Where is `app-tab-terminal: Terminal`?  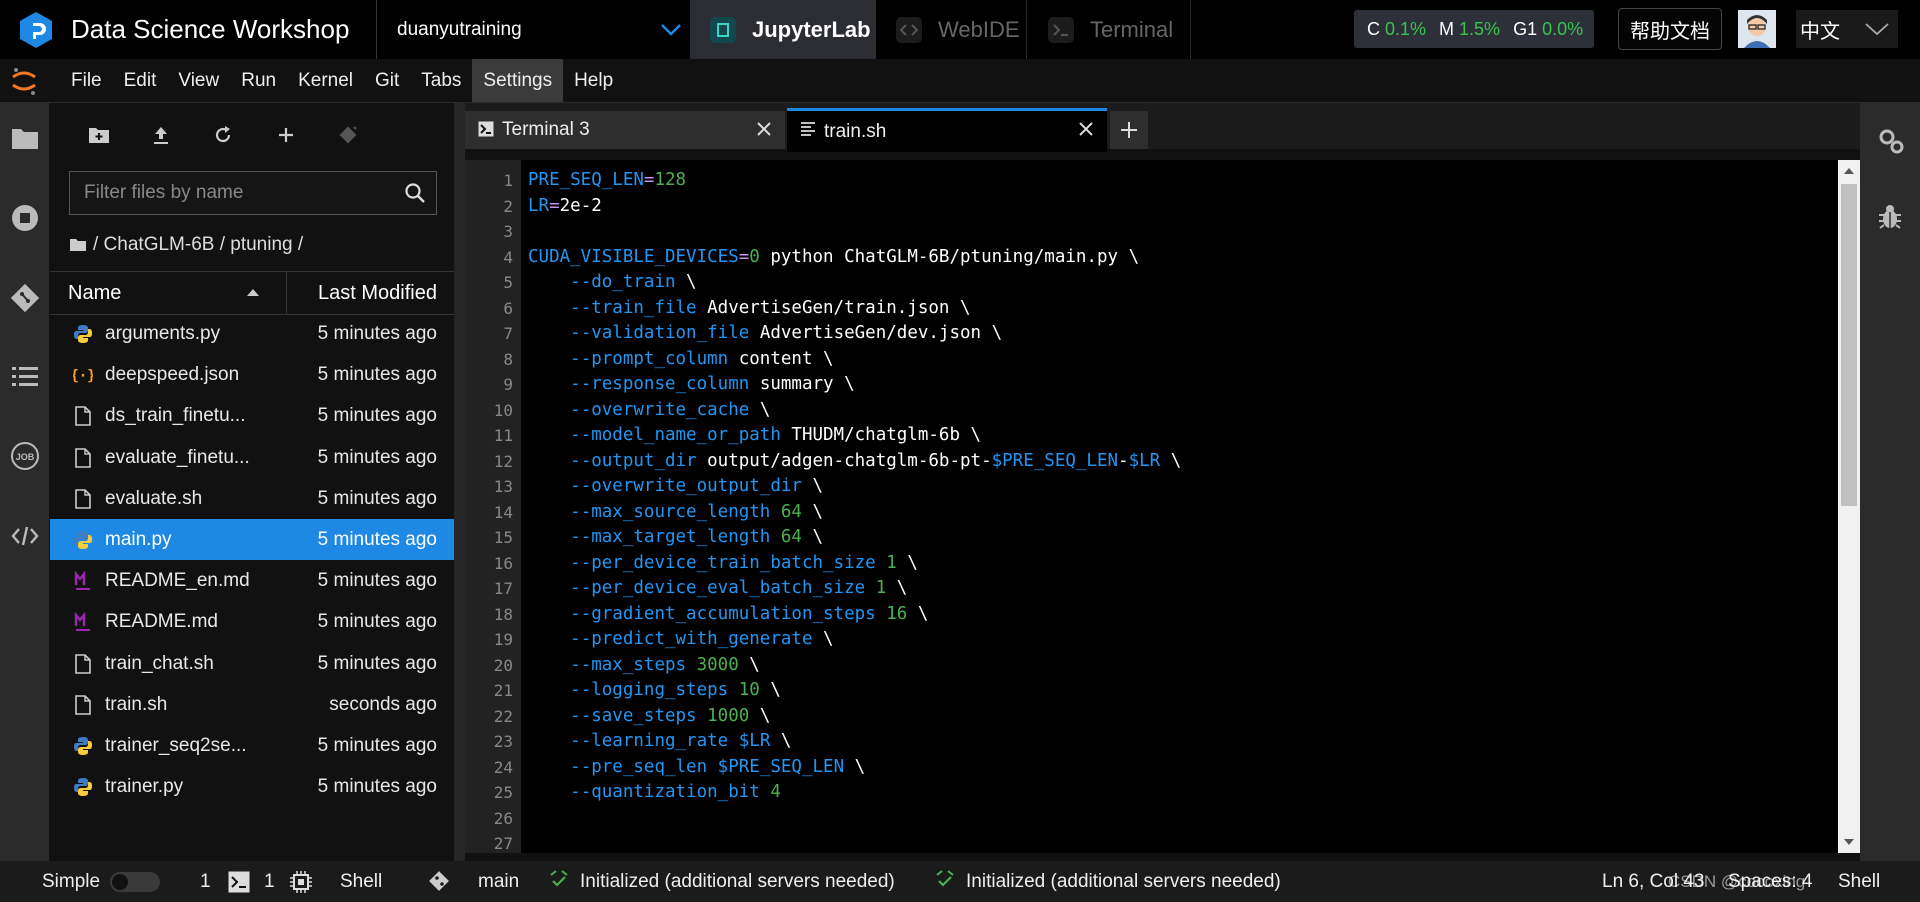
app-tab-terminal: Terminal is located at coordinates (1109, 29).